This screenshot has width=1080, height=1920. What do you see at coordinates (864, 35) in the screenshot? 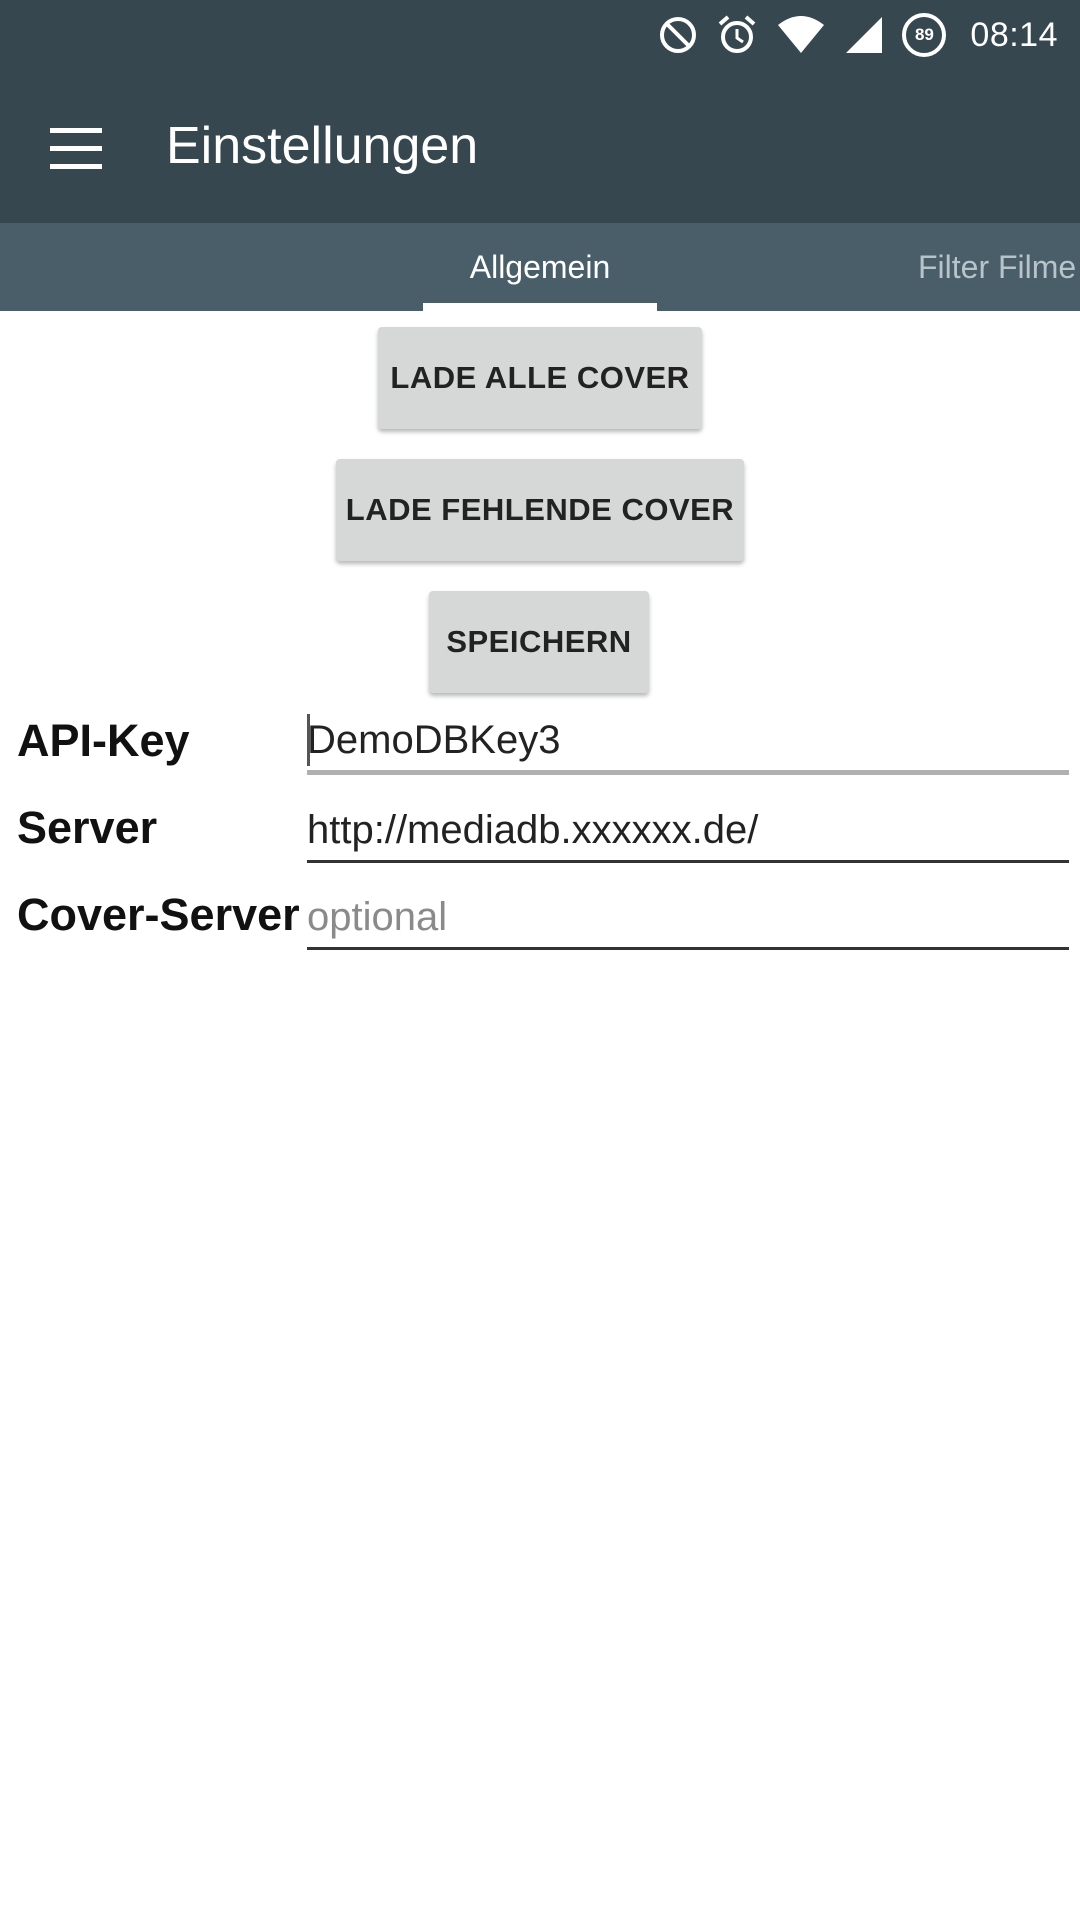
I see `cellular-signal-icon` at bounding box center [864, 35].